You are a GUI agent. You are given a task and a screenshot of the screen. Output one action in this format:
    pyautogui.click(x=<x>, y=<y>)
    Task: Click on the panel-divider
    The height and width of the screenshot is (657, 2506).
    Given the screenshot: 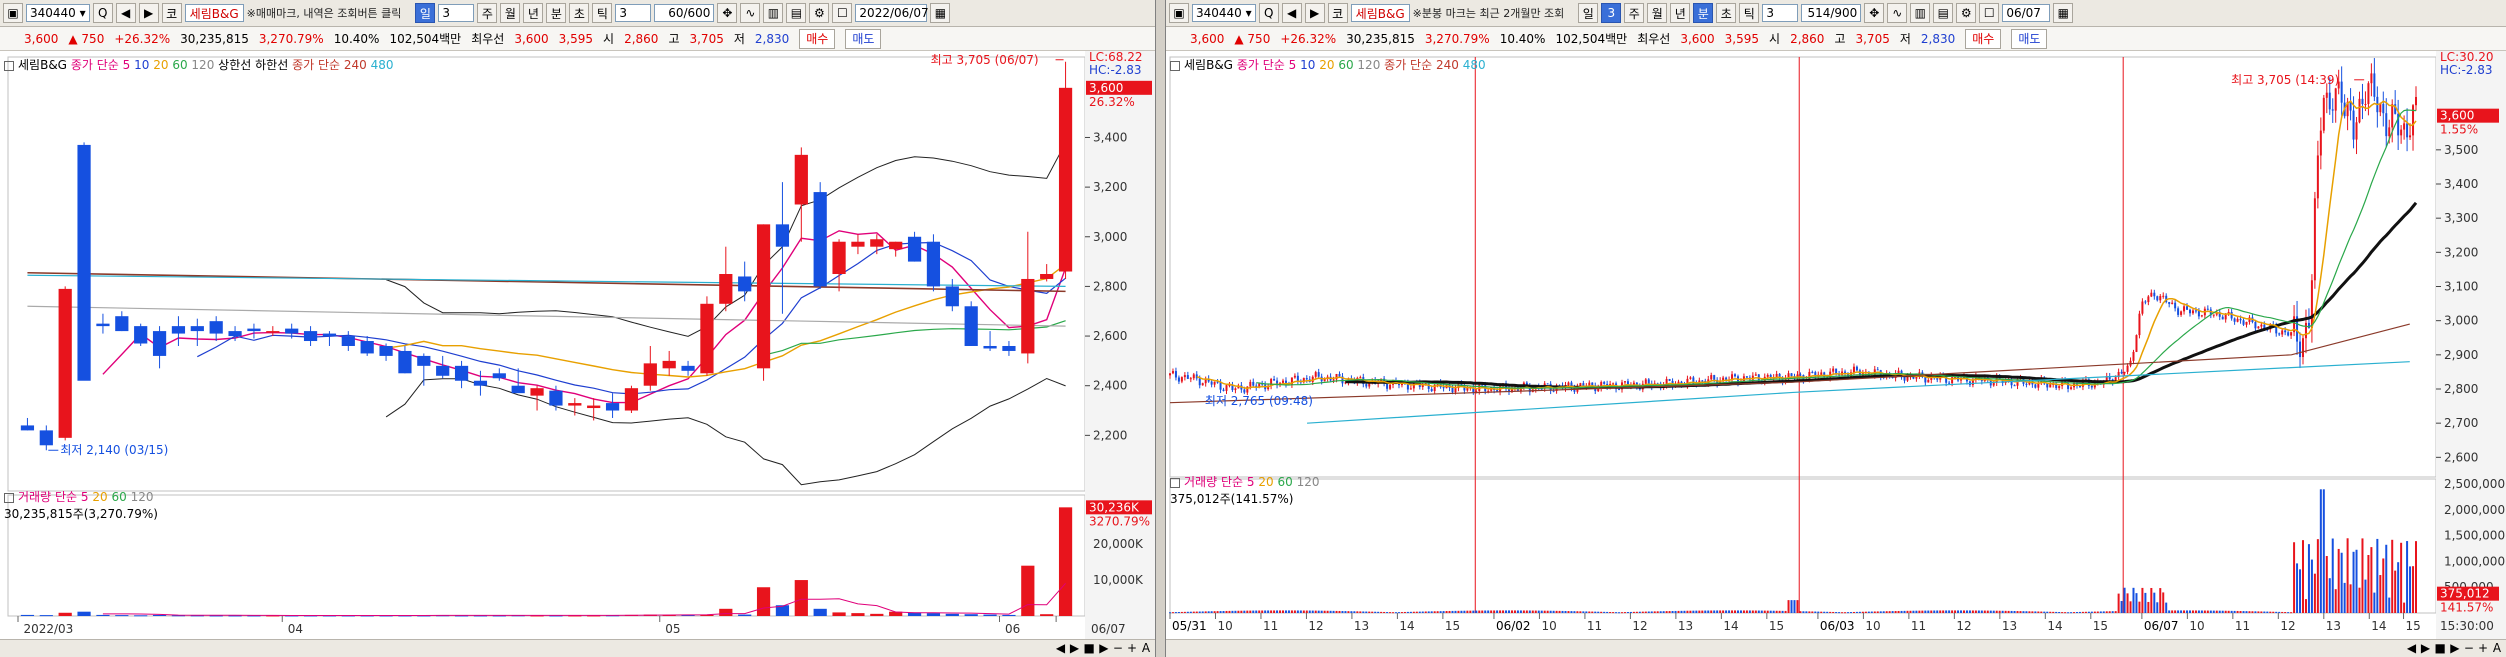 What is the action you would take?
    pyautogui.click(x=1160, y=328)
    